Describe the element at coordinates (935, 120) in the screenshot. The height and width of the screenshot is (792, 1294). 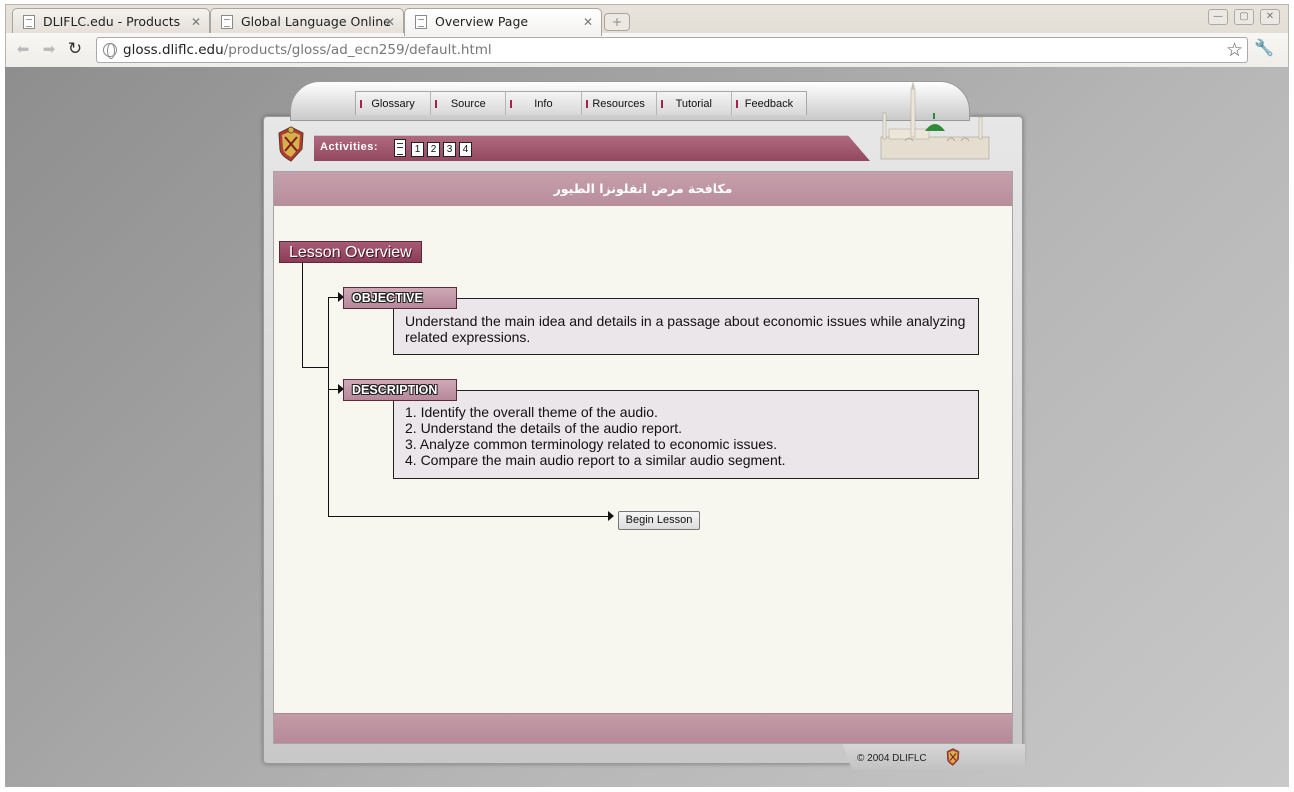
I see `mosque-illustration` at that location.